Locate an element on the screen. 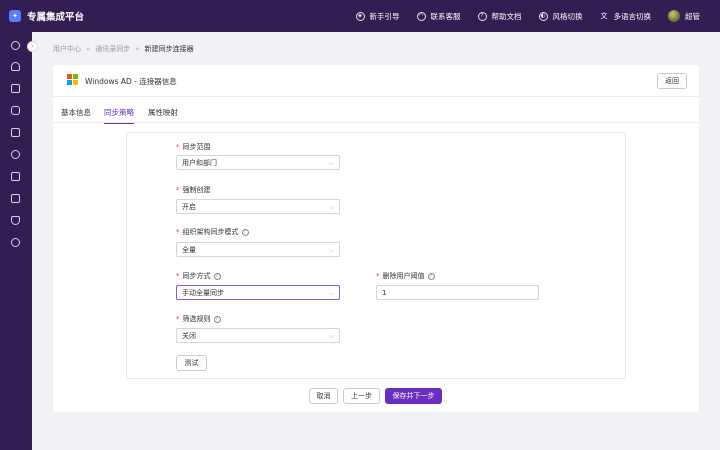  support-button: ◠ 联系客服 is located at coordinates (438, 16).